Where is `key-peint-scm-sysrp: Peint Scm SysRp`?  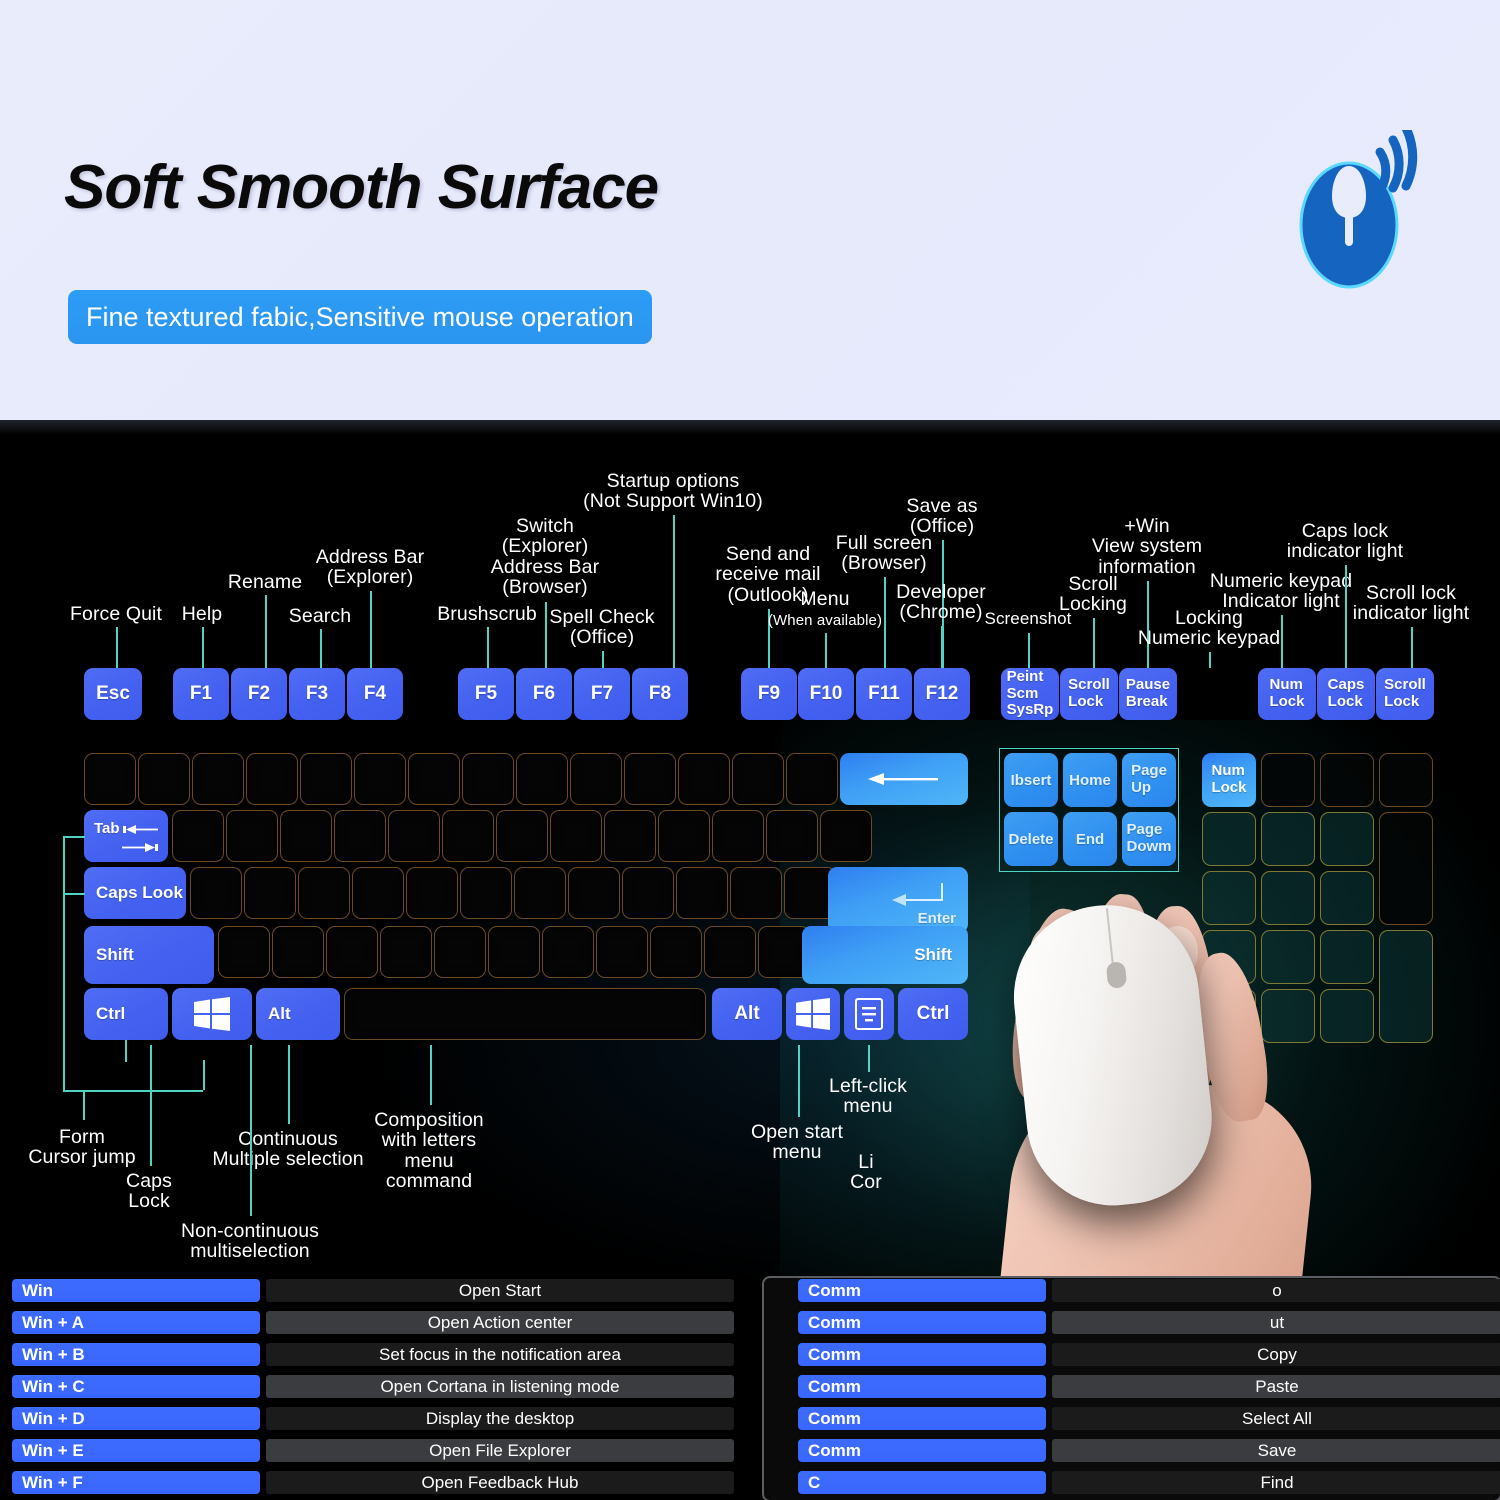 key-peint-scm-sysrp: Peint Scm SysRp is located at coordinates (1030, 694).